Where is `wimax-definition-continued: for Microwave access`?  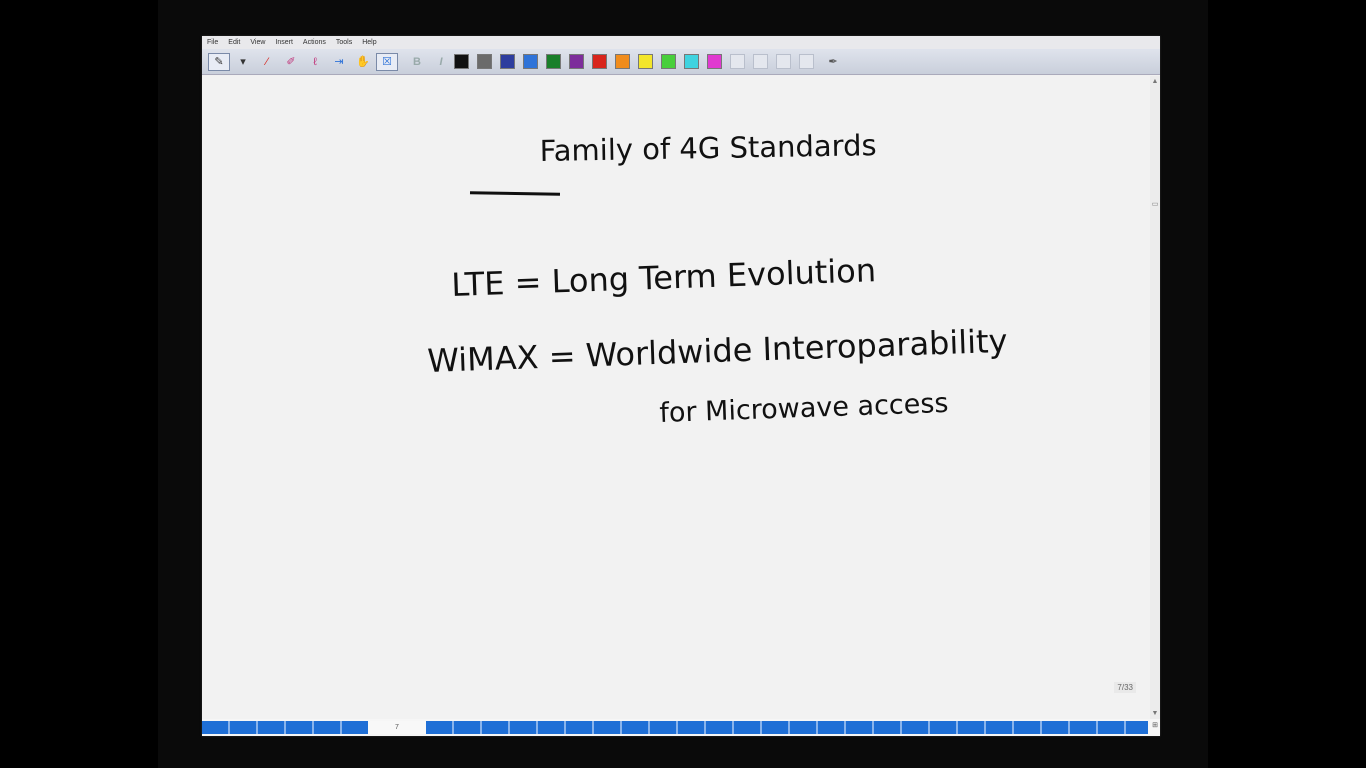
wimax-definition-continued: for Microwave access is located at coordinates (803, 408).